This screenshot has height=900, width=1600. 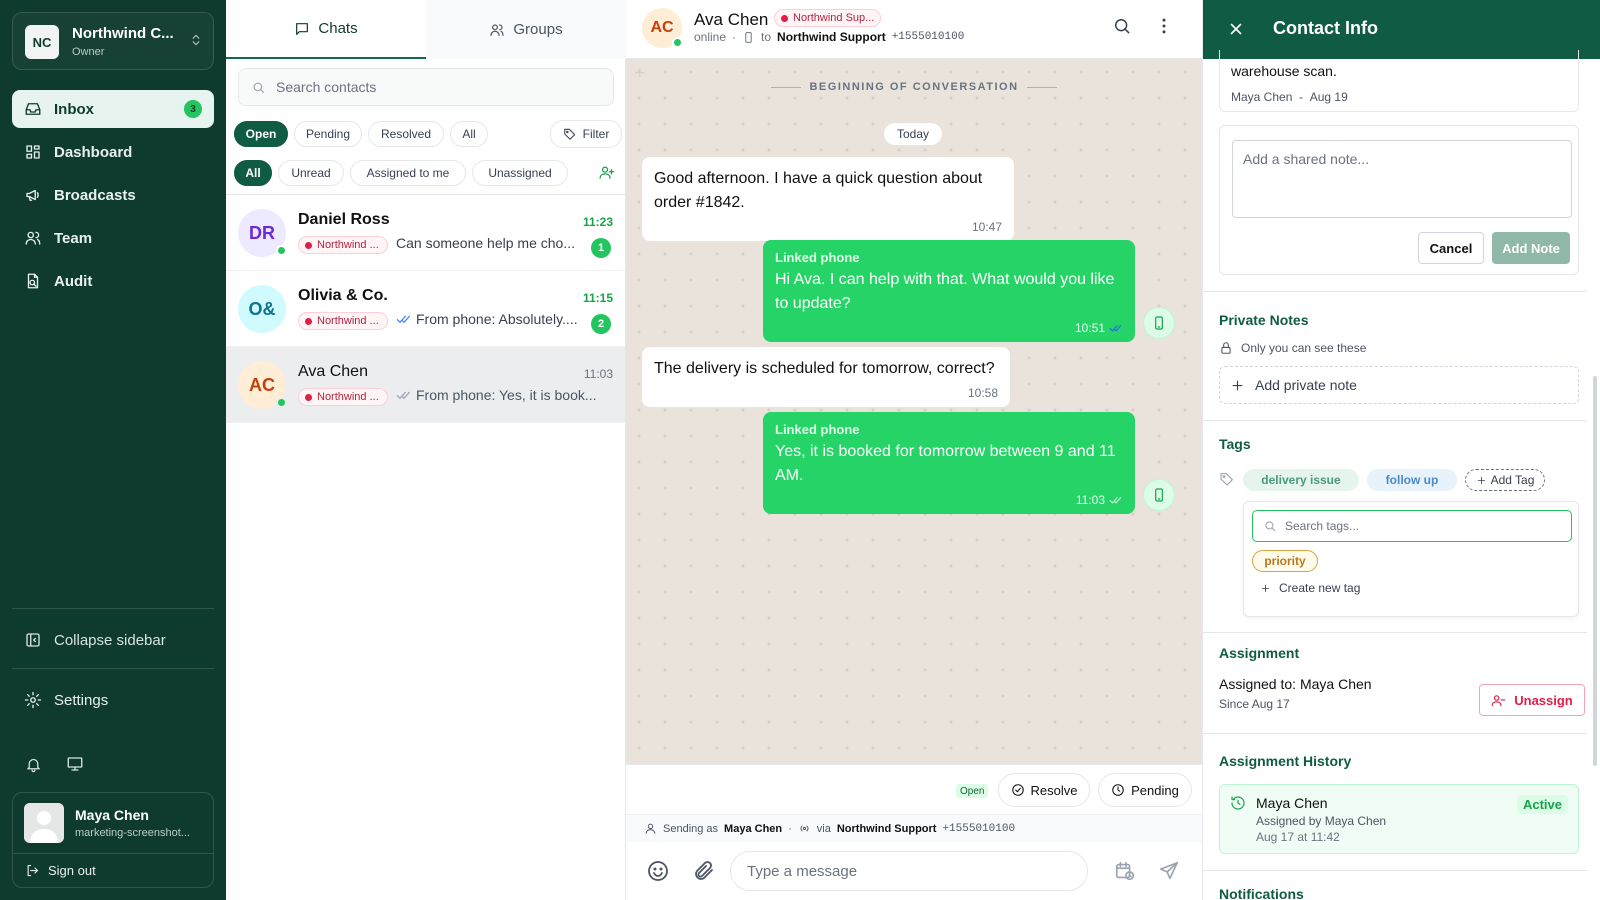 I want to click on filter-open: Open, so click(x=261, y=134).